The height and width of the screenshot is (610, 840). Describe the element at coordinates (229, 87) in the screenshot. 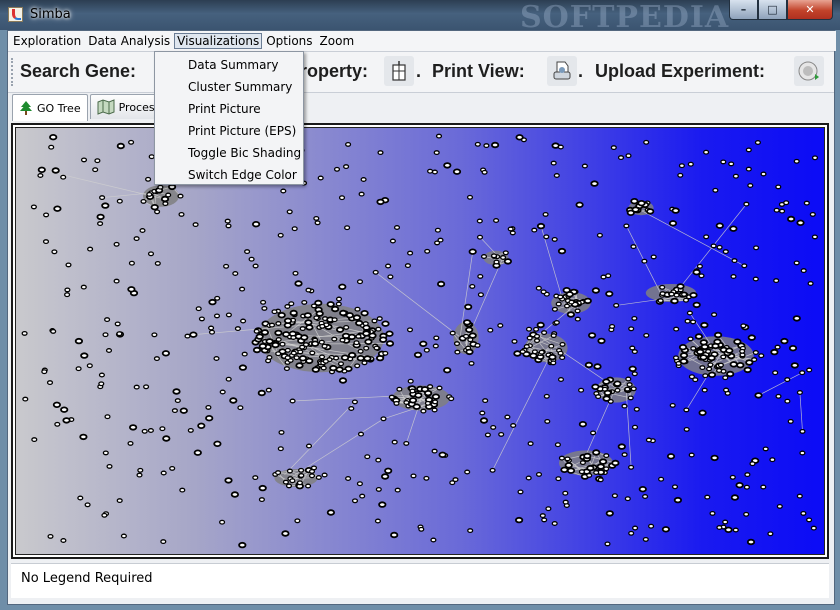

I see `menu-item-cluster-summary: Cluster Summary` at that location.